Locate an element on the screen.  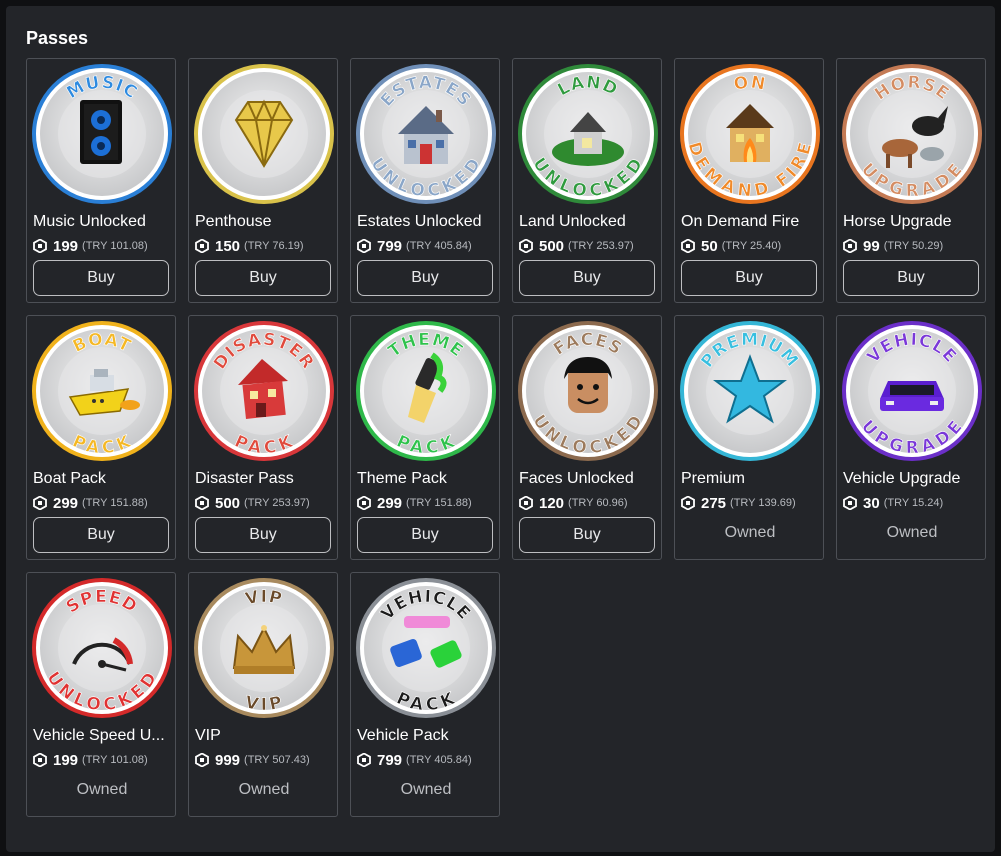
robux-price: 50 is located at coordinates (709, 246).